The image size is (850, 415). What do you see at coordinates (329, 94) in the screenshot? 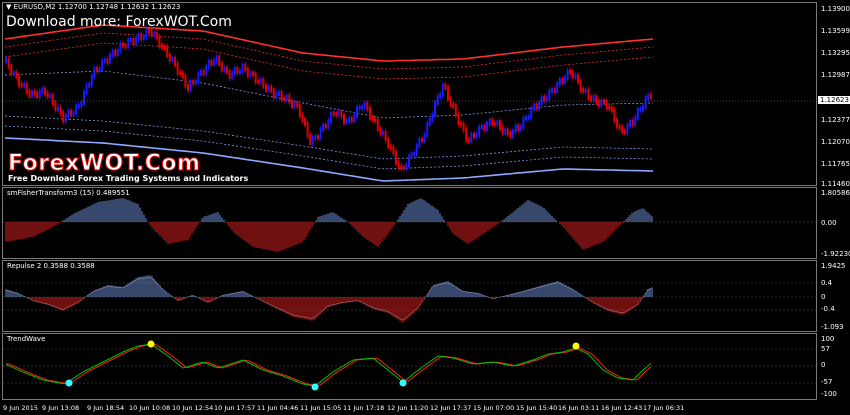
I see `middle-band-dotted` at bounding box center [329, 94].